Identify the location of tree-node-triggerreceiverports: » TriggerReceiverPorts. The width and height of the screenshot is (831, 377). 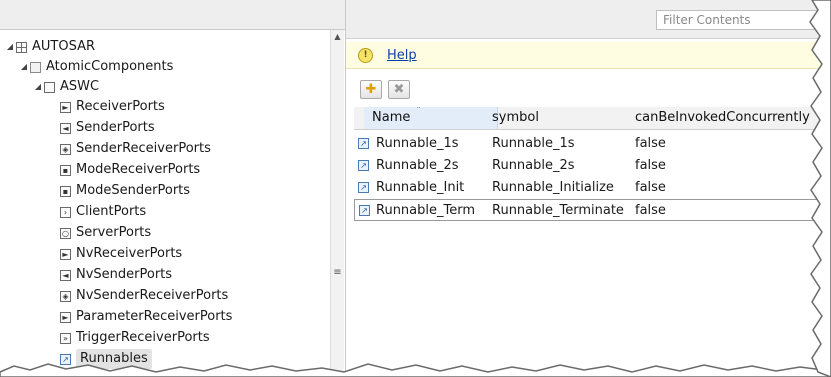
(135, 338).